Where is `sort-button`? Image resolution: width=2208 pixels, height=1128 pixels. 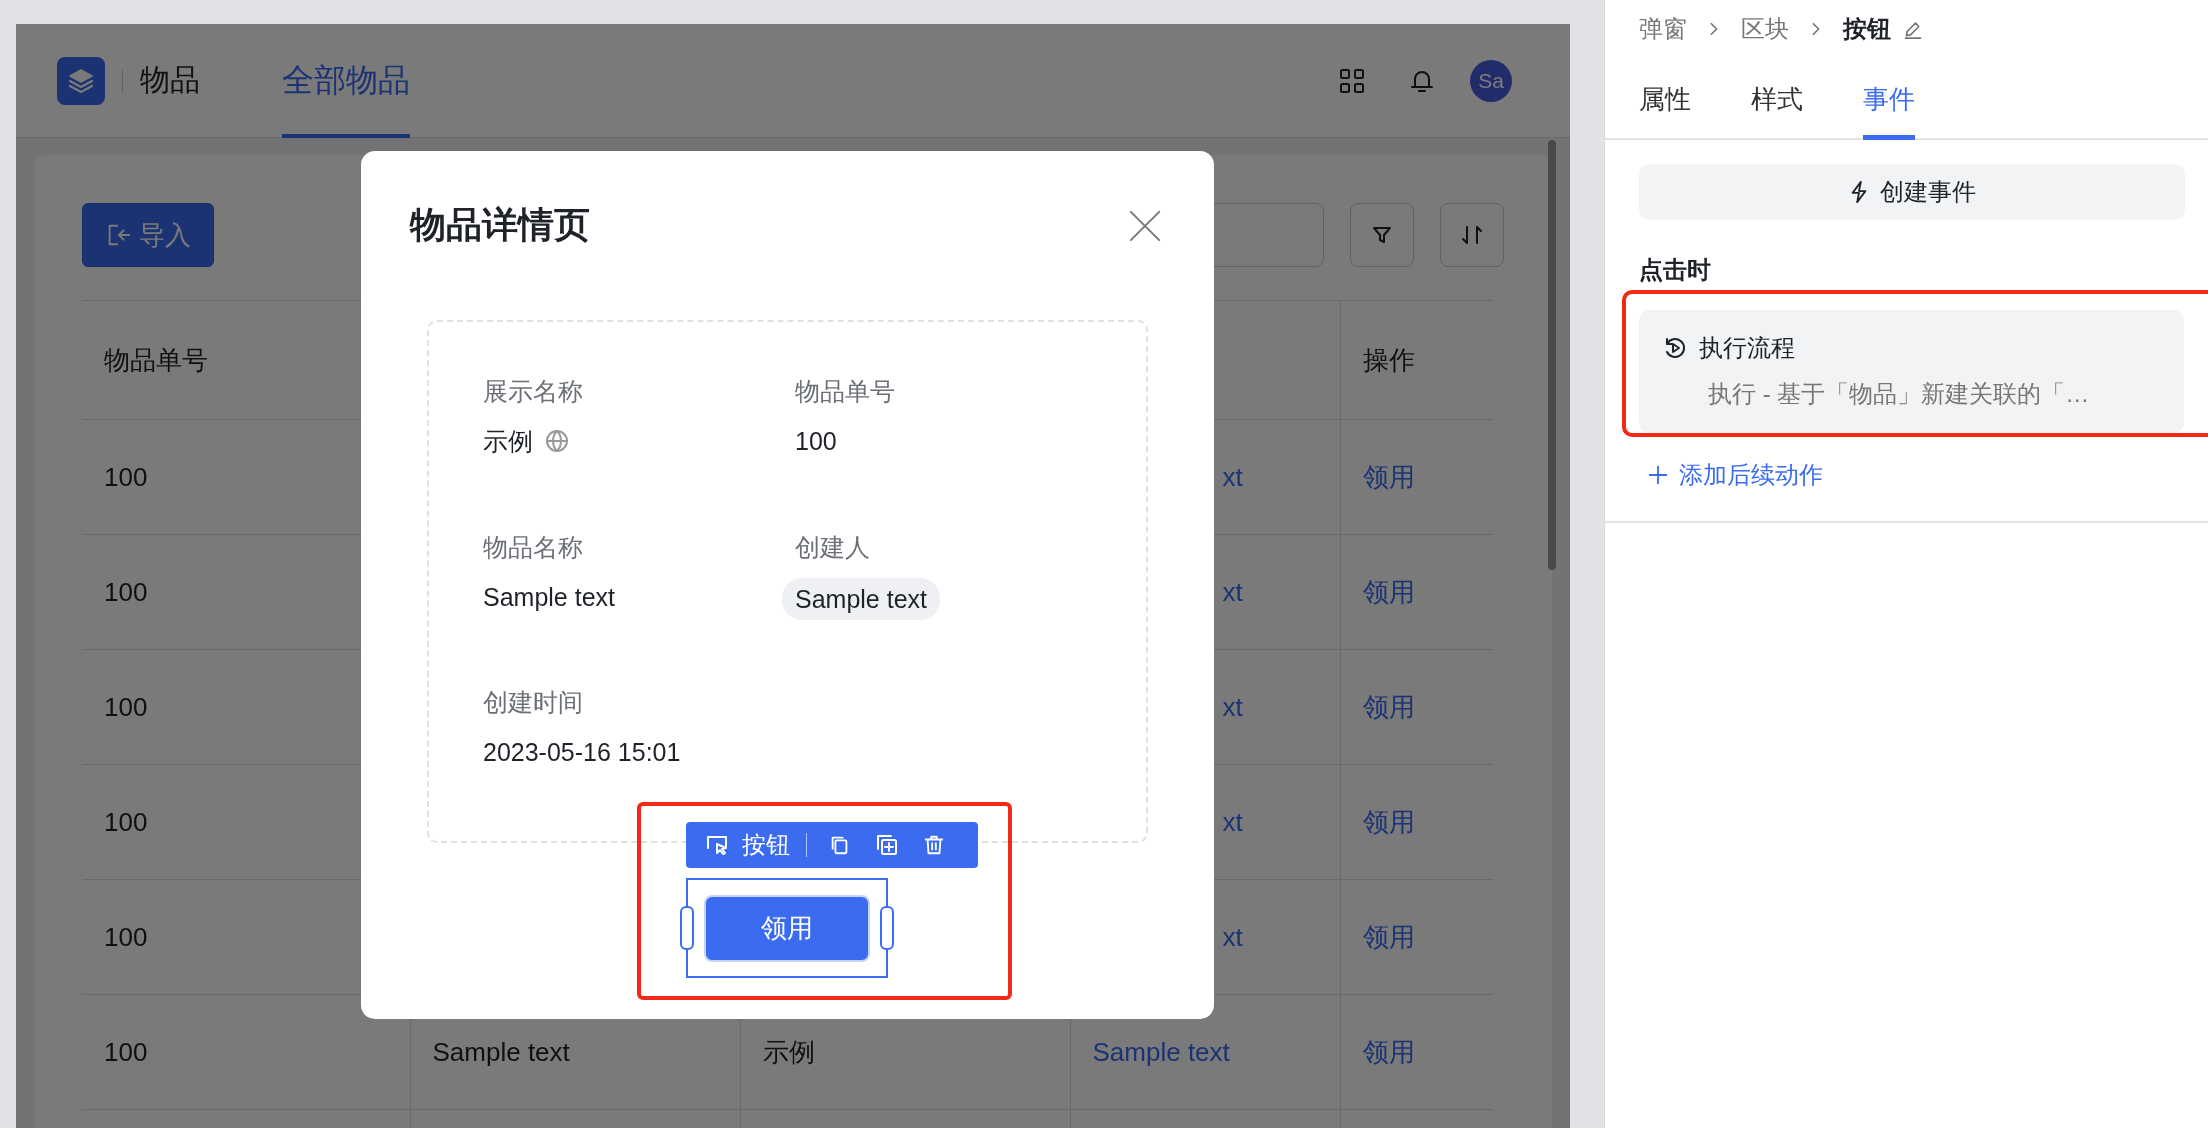 sort-button is located at coordinates (1472, 235).